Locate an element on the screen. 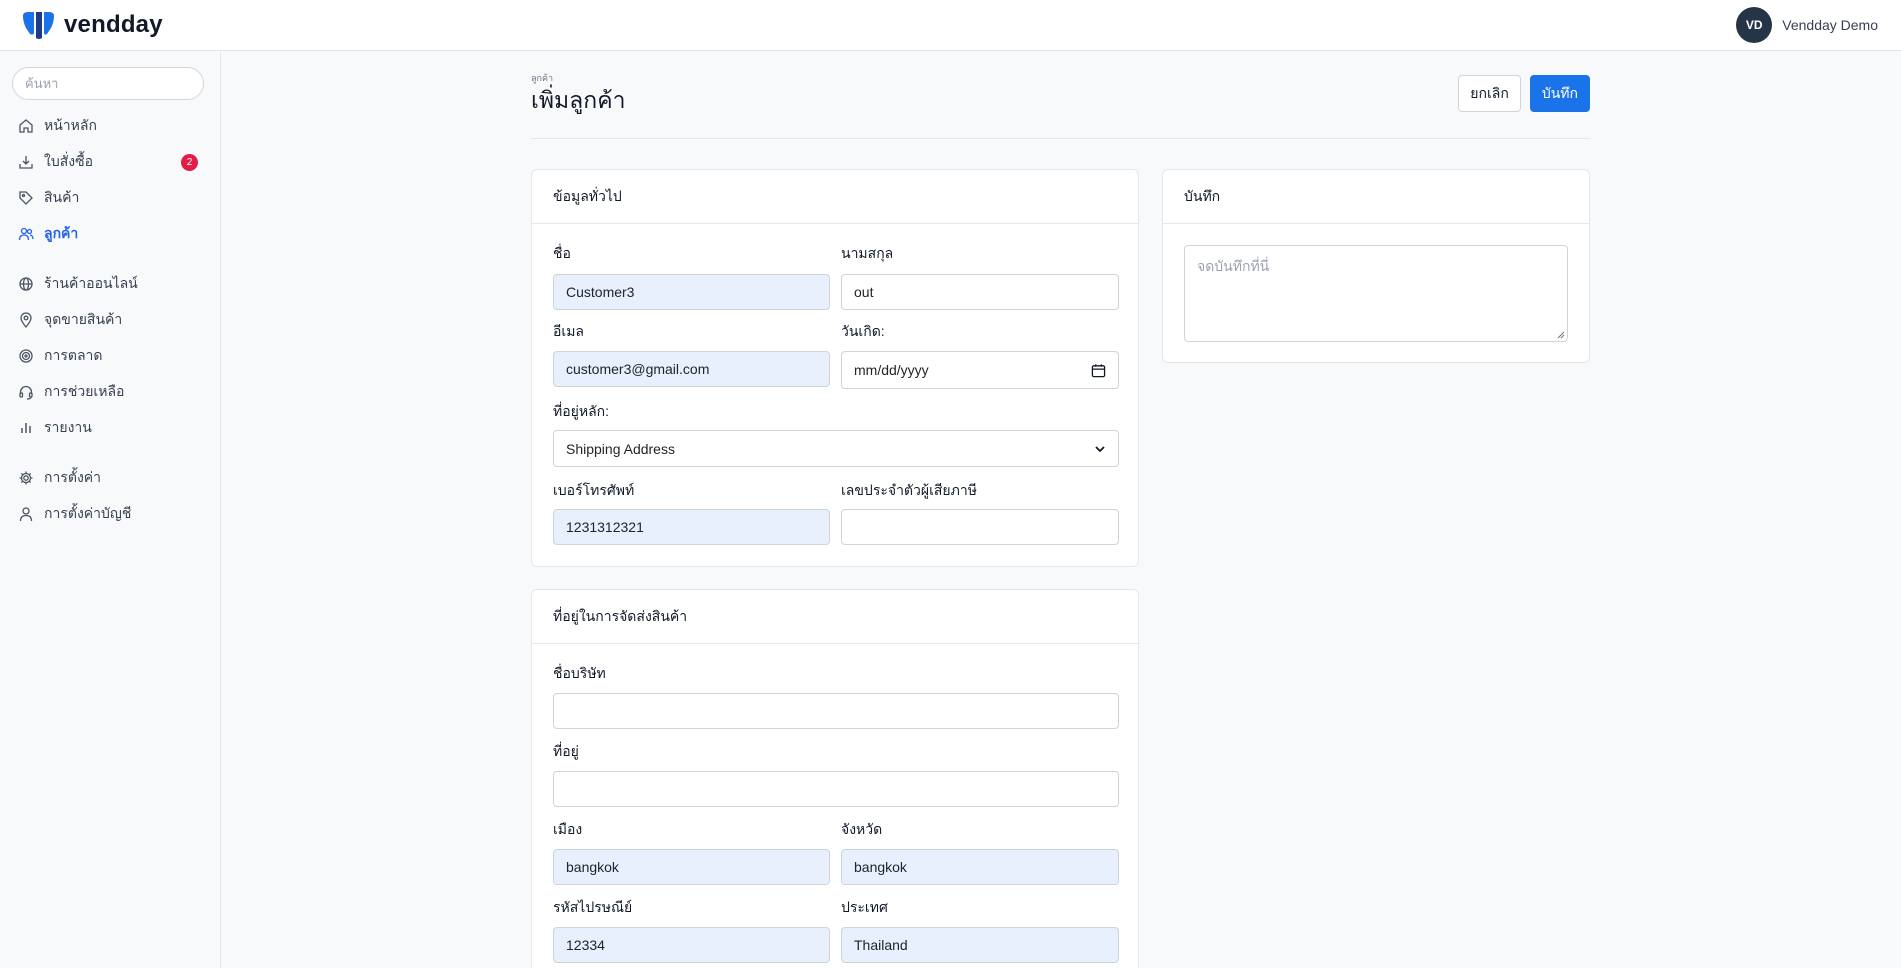 The width and height of the screenshot is (1901, 968). last-name-field: out is located at coordinates (980, 292).